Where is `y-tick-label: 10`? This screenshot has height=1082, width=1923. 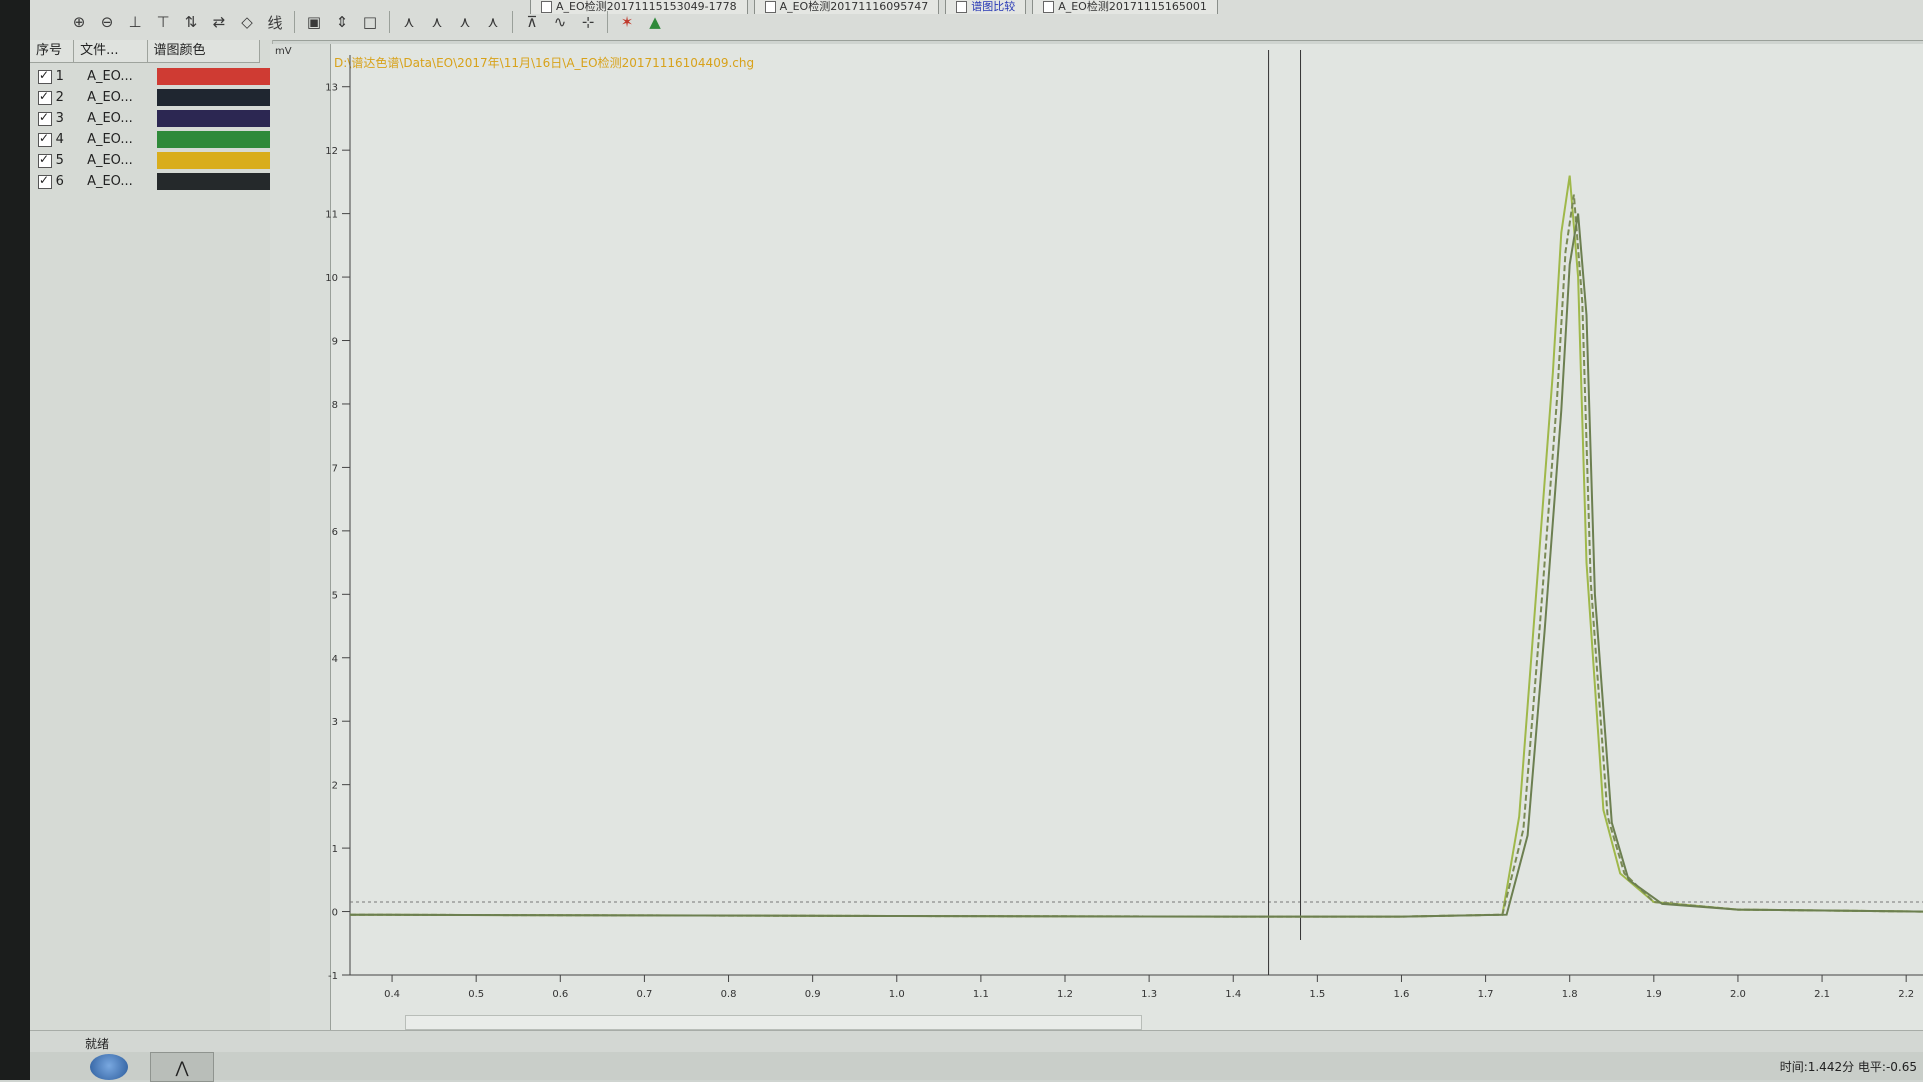 y-tick-label: 10 is located at coordinates (331, 278).